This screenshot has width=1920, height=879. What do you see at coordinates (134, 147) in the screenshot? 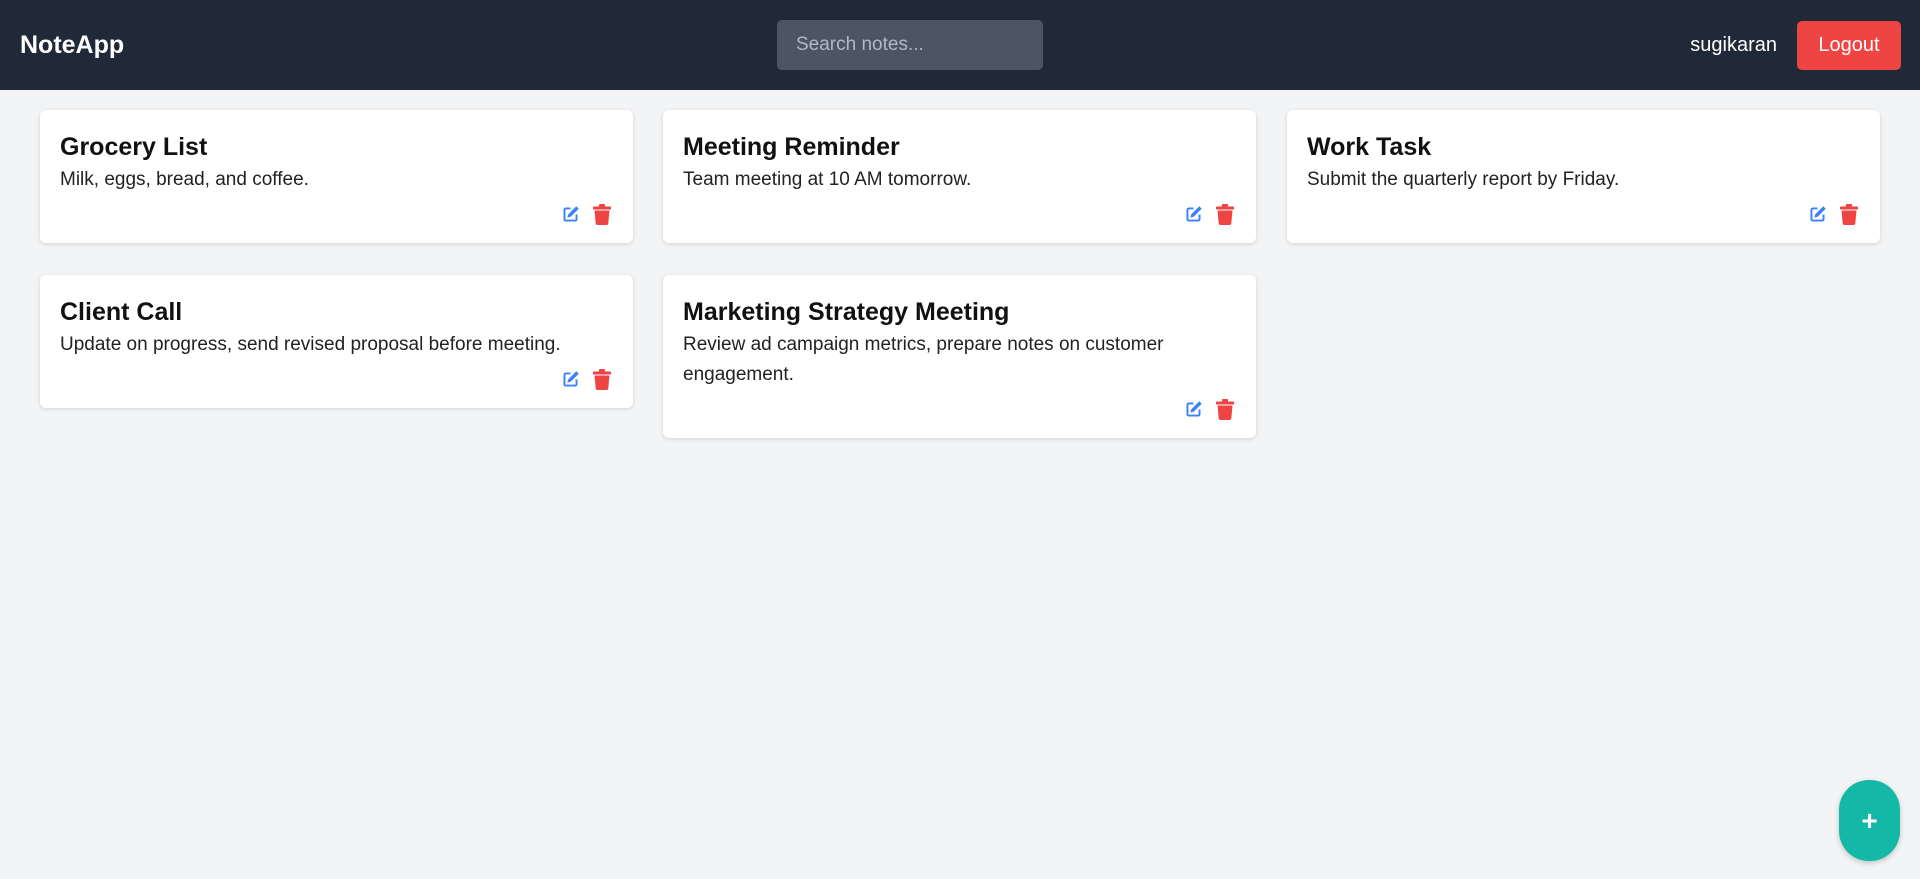
I see `note-title: Grocery List` at bounding box center [134, 147].